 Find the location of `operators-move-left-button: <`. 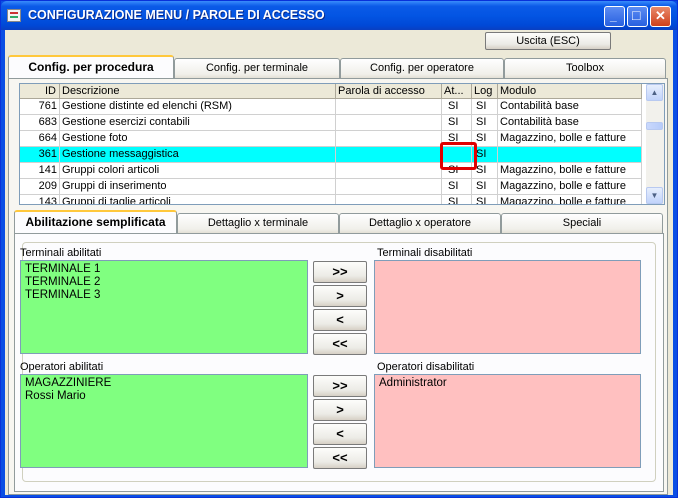

operators-move-left-button: < is located at coordinates (340, 434).